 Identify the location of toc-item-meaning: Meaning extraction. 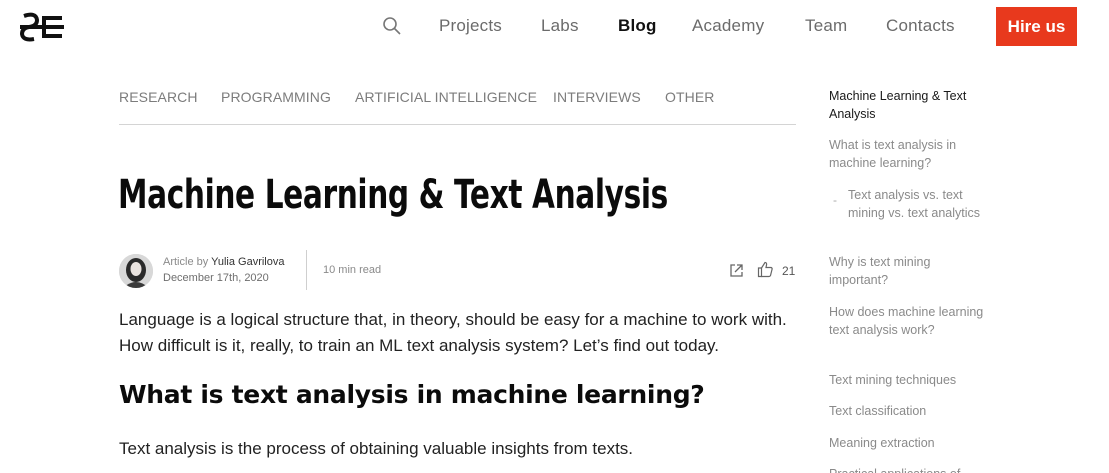
(909, 443).